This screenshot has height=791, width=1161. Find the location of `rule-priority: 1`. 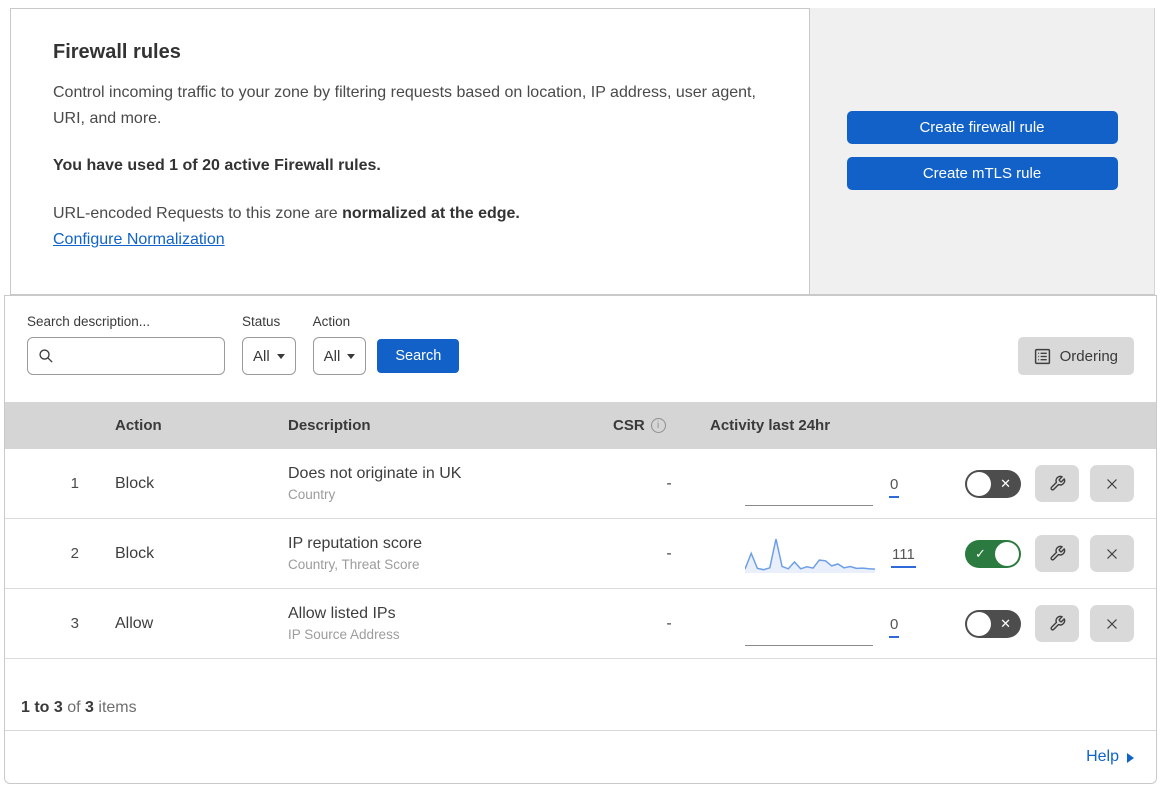

rule-priority: 1 is located at coordinates (74, 483).